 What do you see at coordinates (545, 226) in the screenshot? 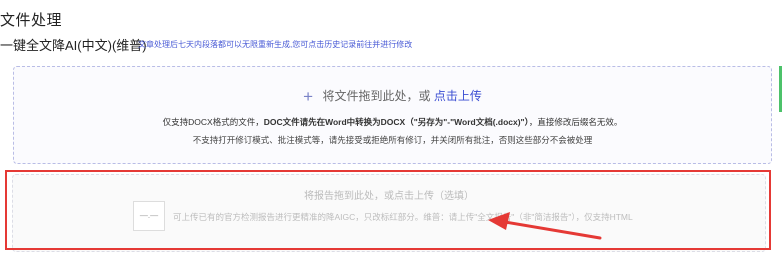
I see `arrow-annotation` at bounding box center [545, 226].